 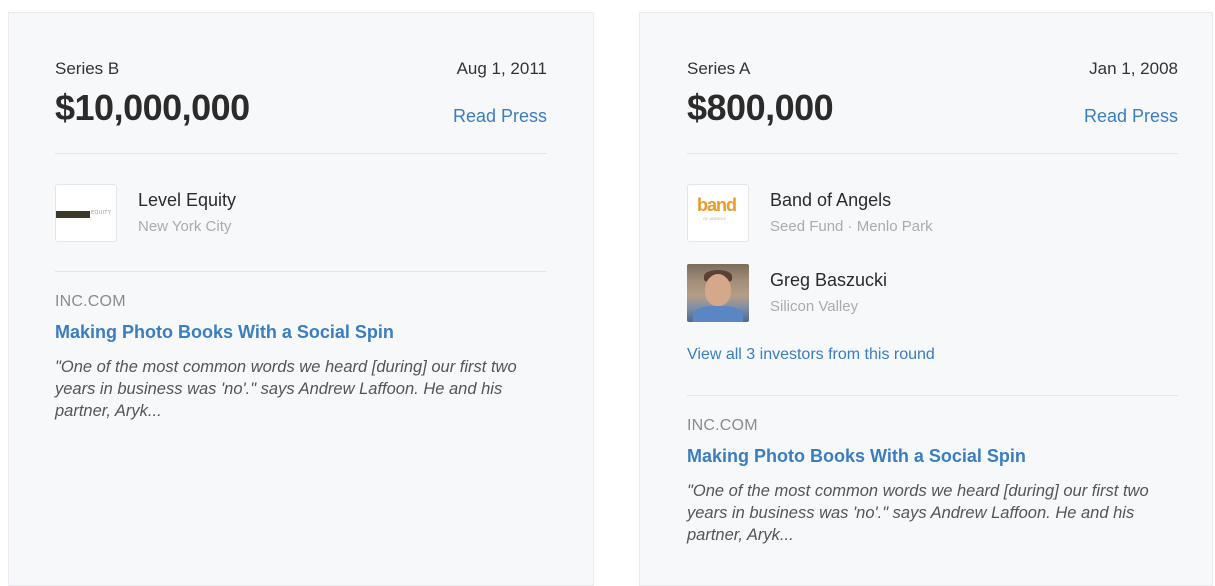 I want to click on investor-location: Seed Fund · Menlo Park, so click(x=851, y=226).